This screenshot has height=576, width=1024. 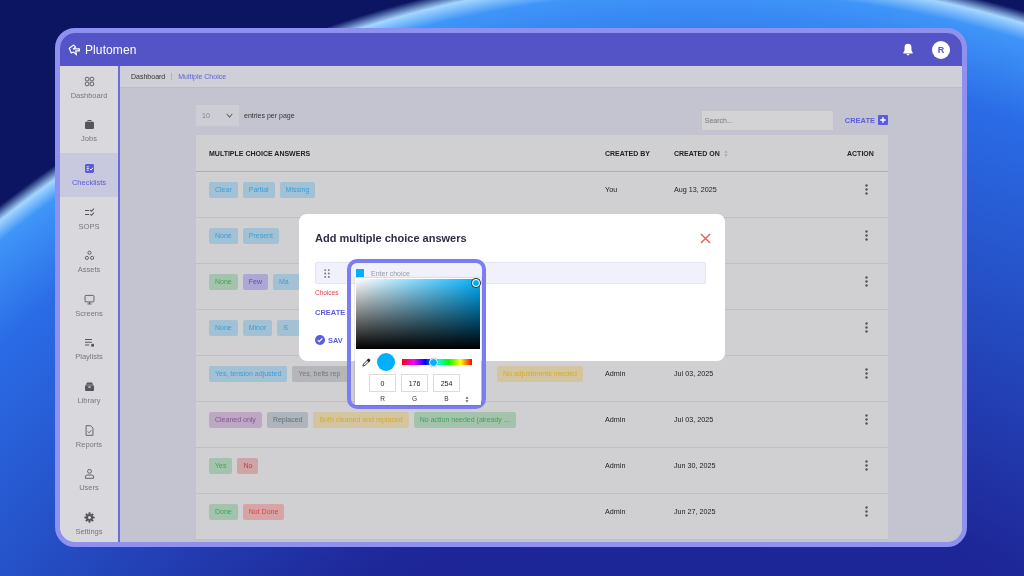 I want to click on list-check-icon, so click(x=89, y=212).